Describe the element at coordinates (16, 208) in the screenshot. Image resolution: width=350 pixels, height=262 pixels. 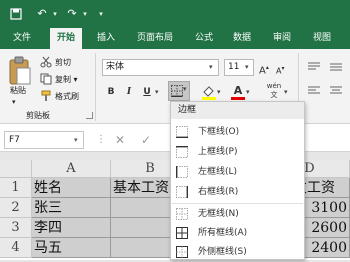
I see `row-header-2: 2` at that location.